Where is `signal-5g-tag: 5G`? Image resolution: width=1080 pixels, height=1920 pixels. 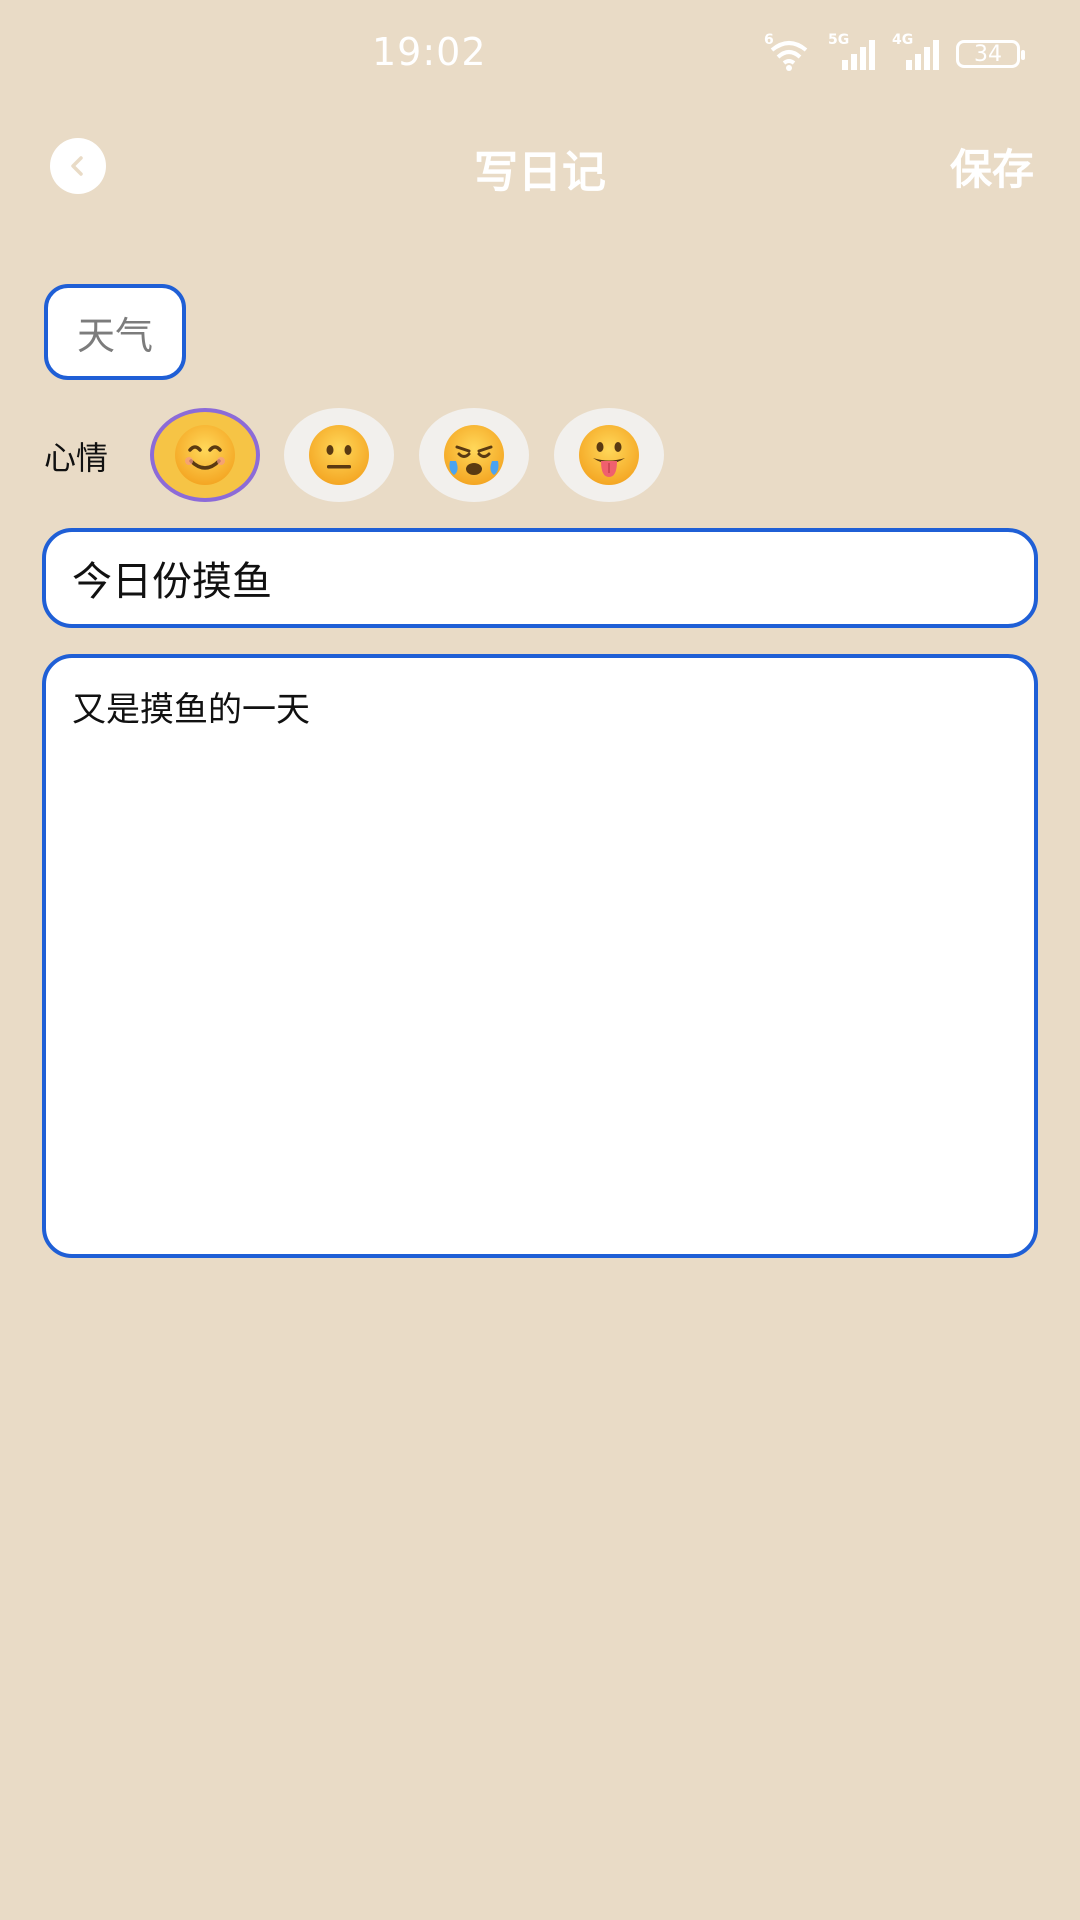
signal-5g-tag: 5G is located at coordinates (839, 40).